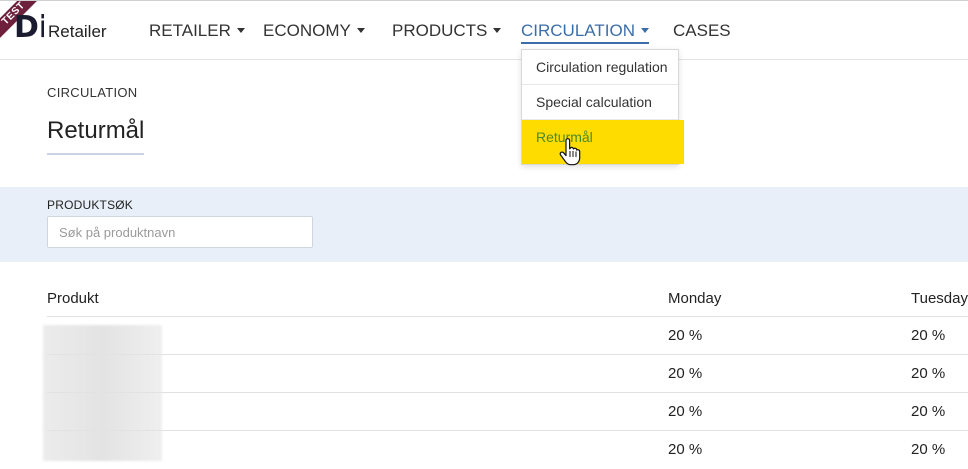 The width and height of the screenshot is (968, 469). I want to click on section-label: CIRCULATION, so click(92, 92).